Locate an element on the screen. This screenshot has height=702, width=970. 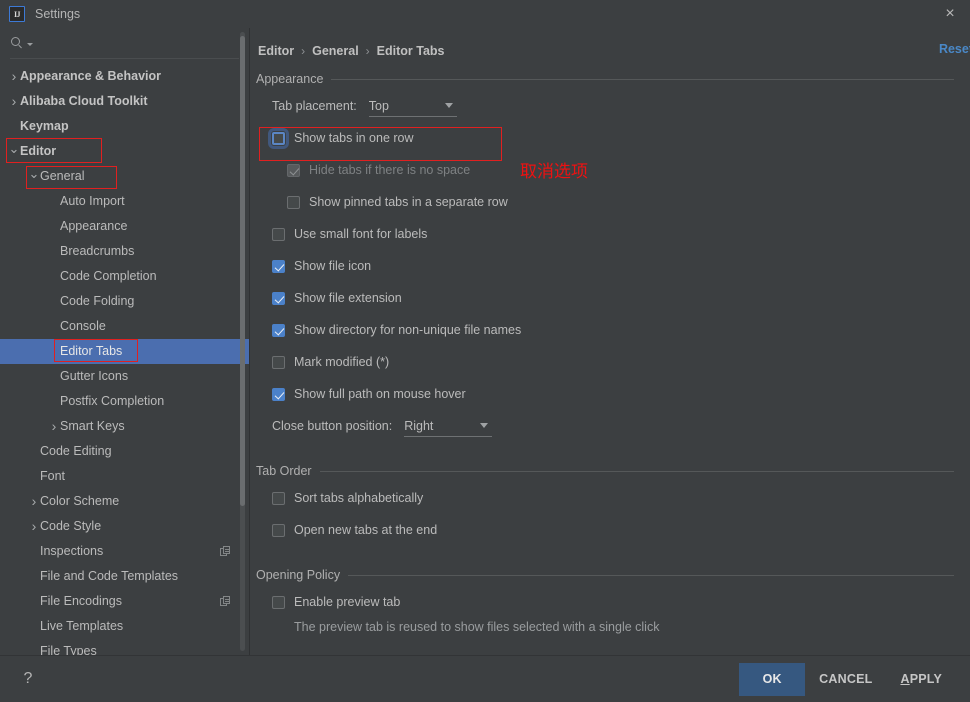
checkbox-show-directory-non-unique is located at coordinates (278, 330).